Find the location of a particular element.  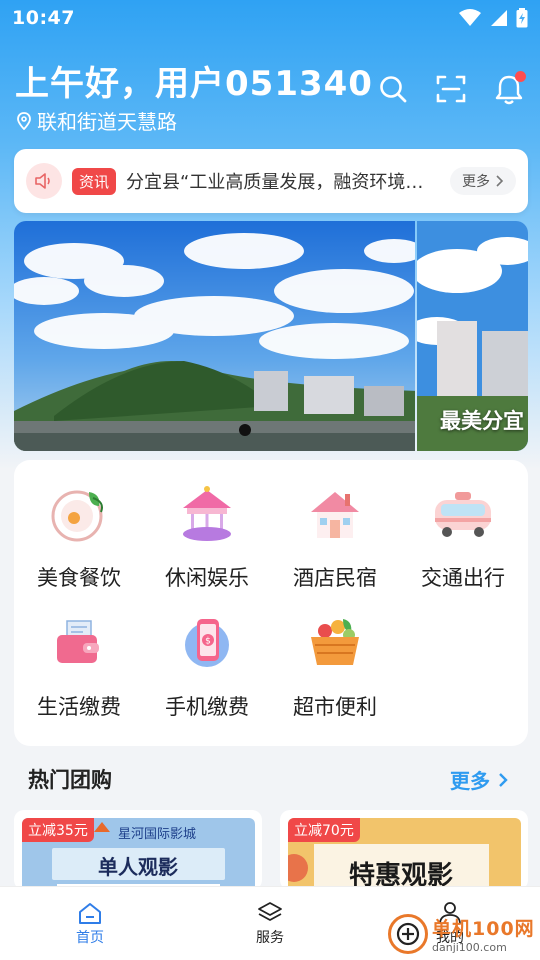

news-ticker: 资讯 分宜县“工业高质量发展，融资环境… 更多 is located at coordinates (271, 181).